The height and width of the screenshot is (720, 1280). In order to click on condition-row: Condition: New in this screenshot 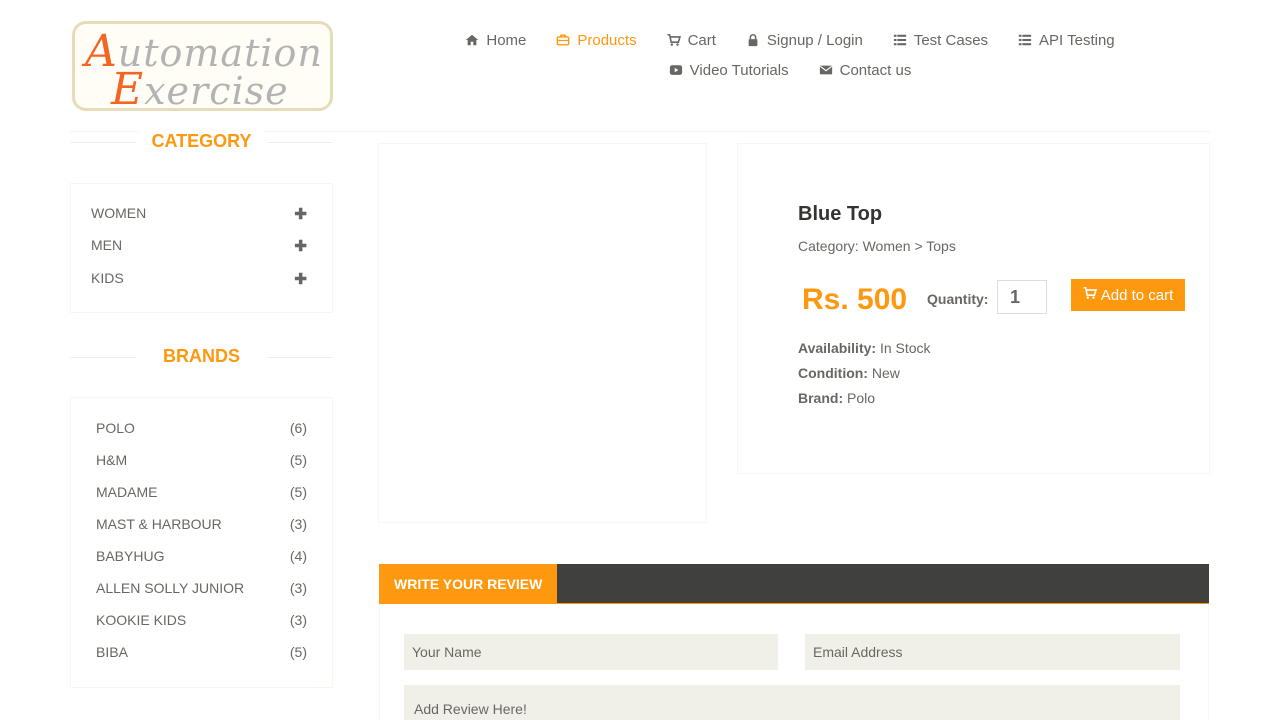, I will do `click(849, 373)`.